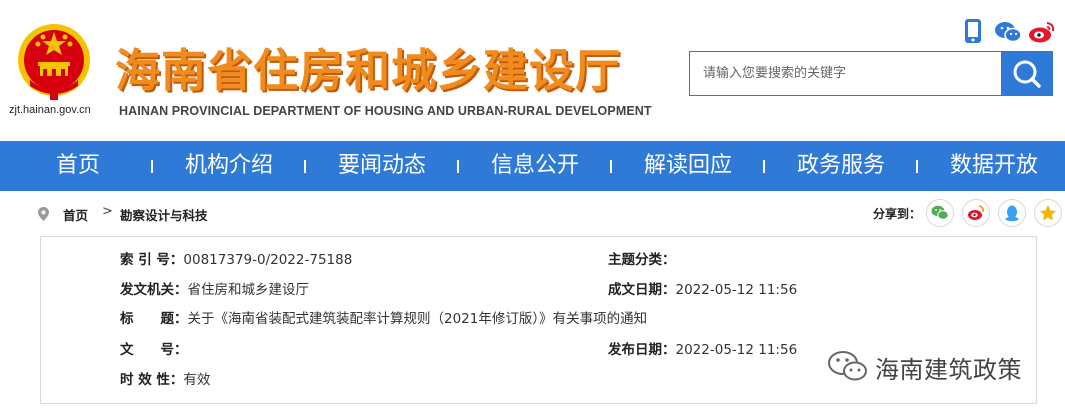  Describe the element at coordinates (368, 66) in the screenshot. I see `site-title: 海南省住房和城乡建设厅` at that location.